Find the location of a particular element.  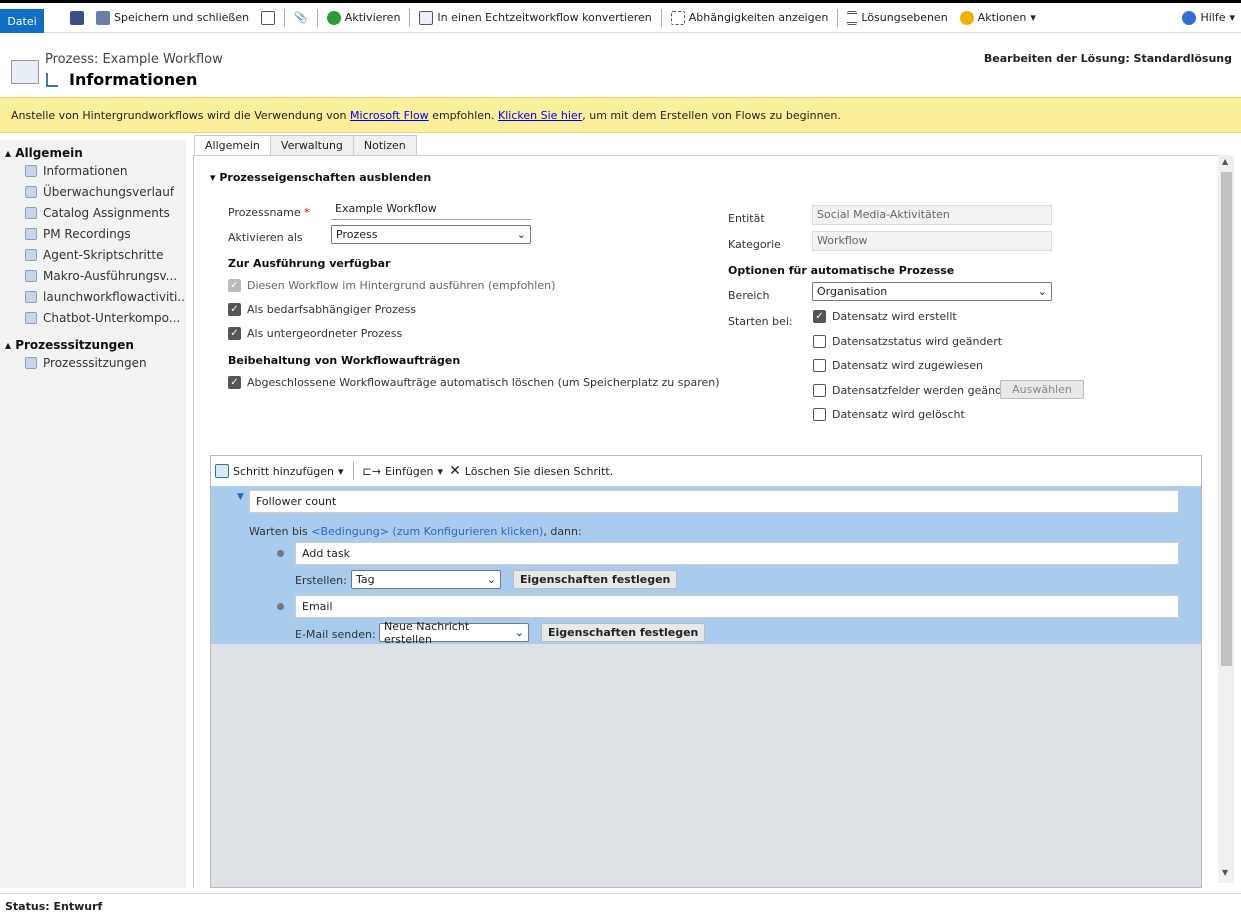

scroll-up-icon: ▲ is located at coordinates (1225, 161).